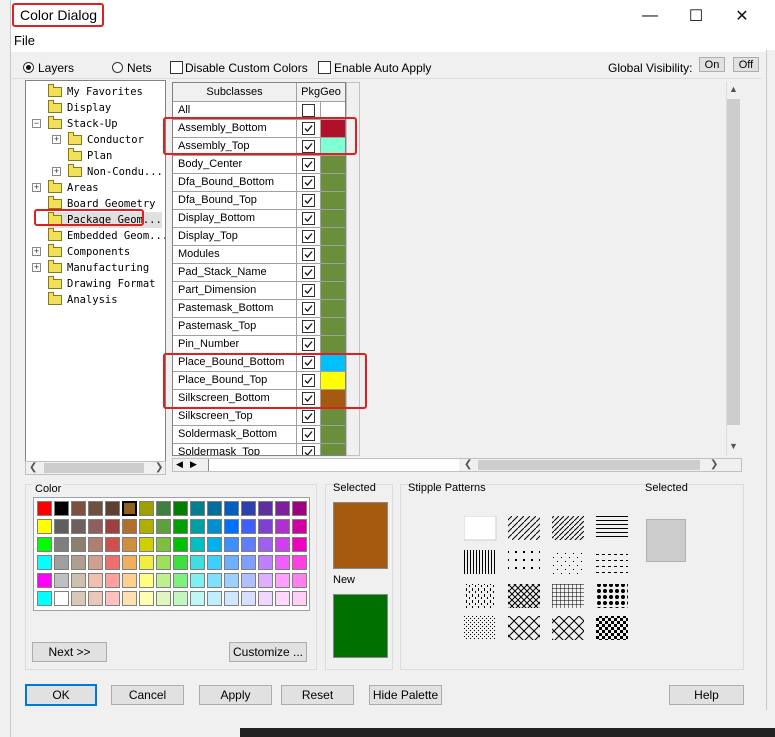 This screenshot has height=737, width=775. What do you see at coordinates (176, 67) in the screenshot?
I see `disable-custom-colors-checkbox` at bounding box center [176, 67].